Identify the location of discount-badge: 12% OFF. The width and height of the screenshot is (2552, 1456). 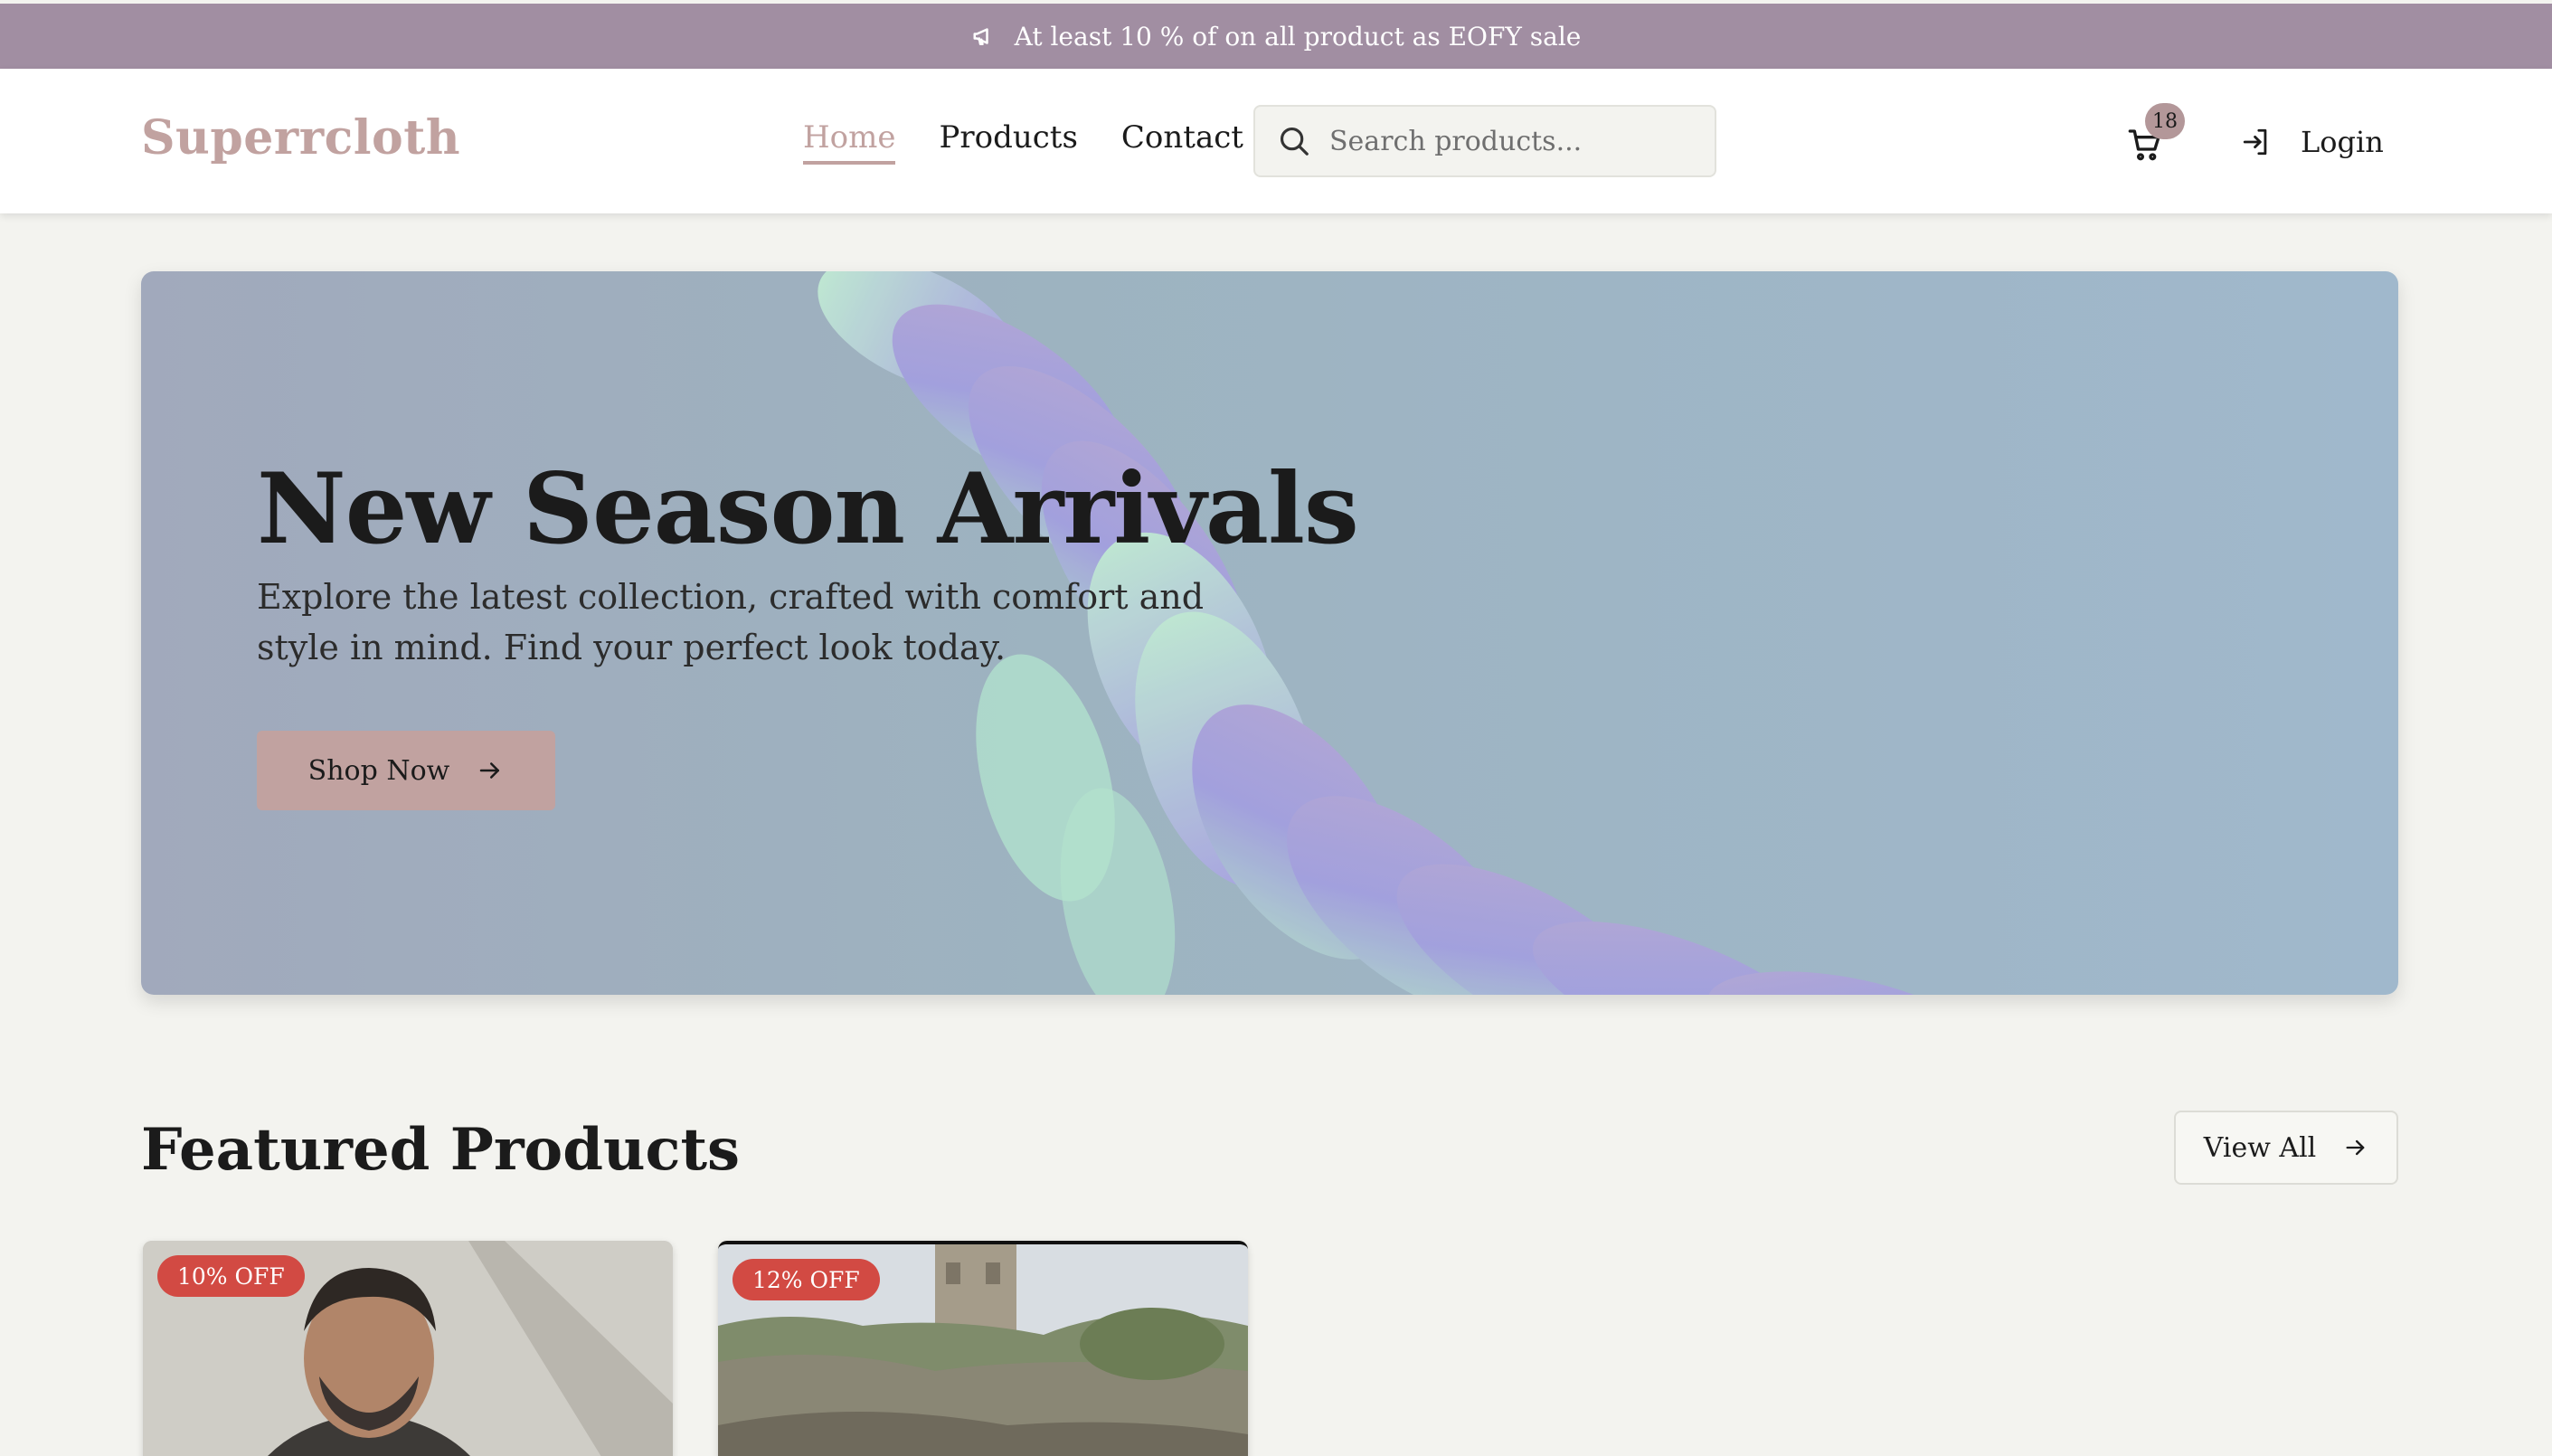
(806, 1280).